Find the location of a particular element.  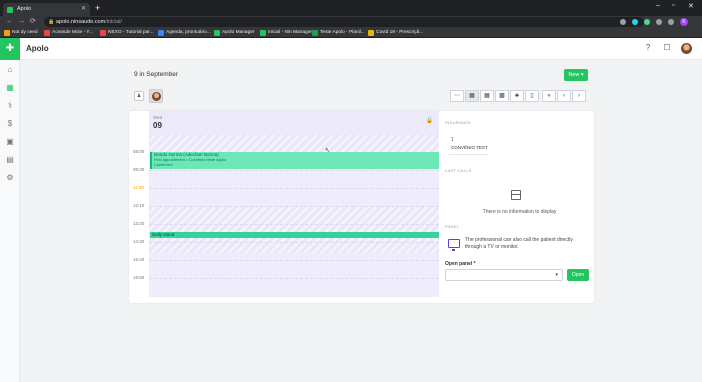

divider is located at coordinates (469, 154).